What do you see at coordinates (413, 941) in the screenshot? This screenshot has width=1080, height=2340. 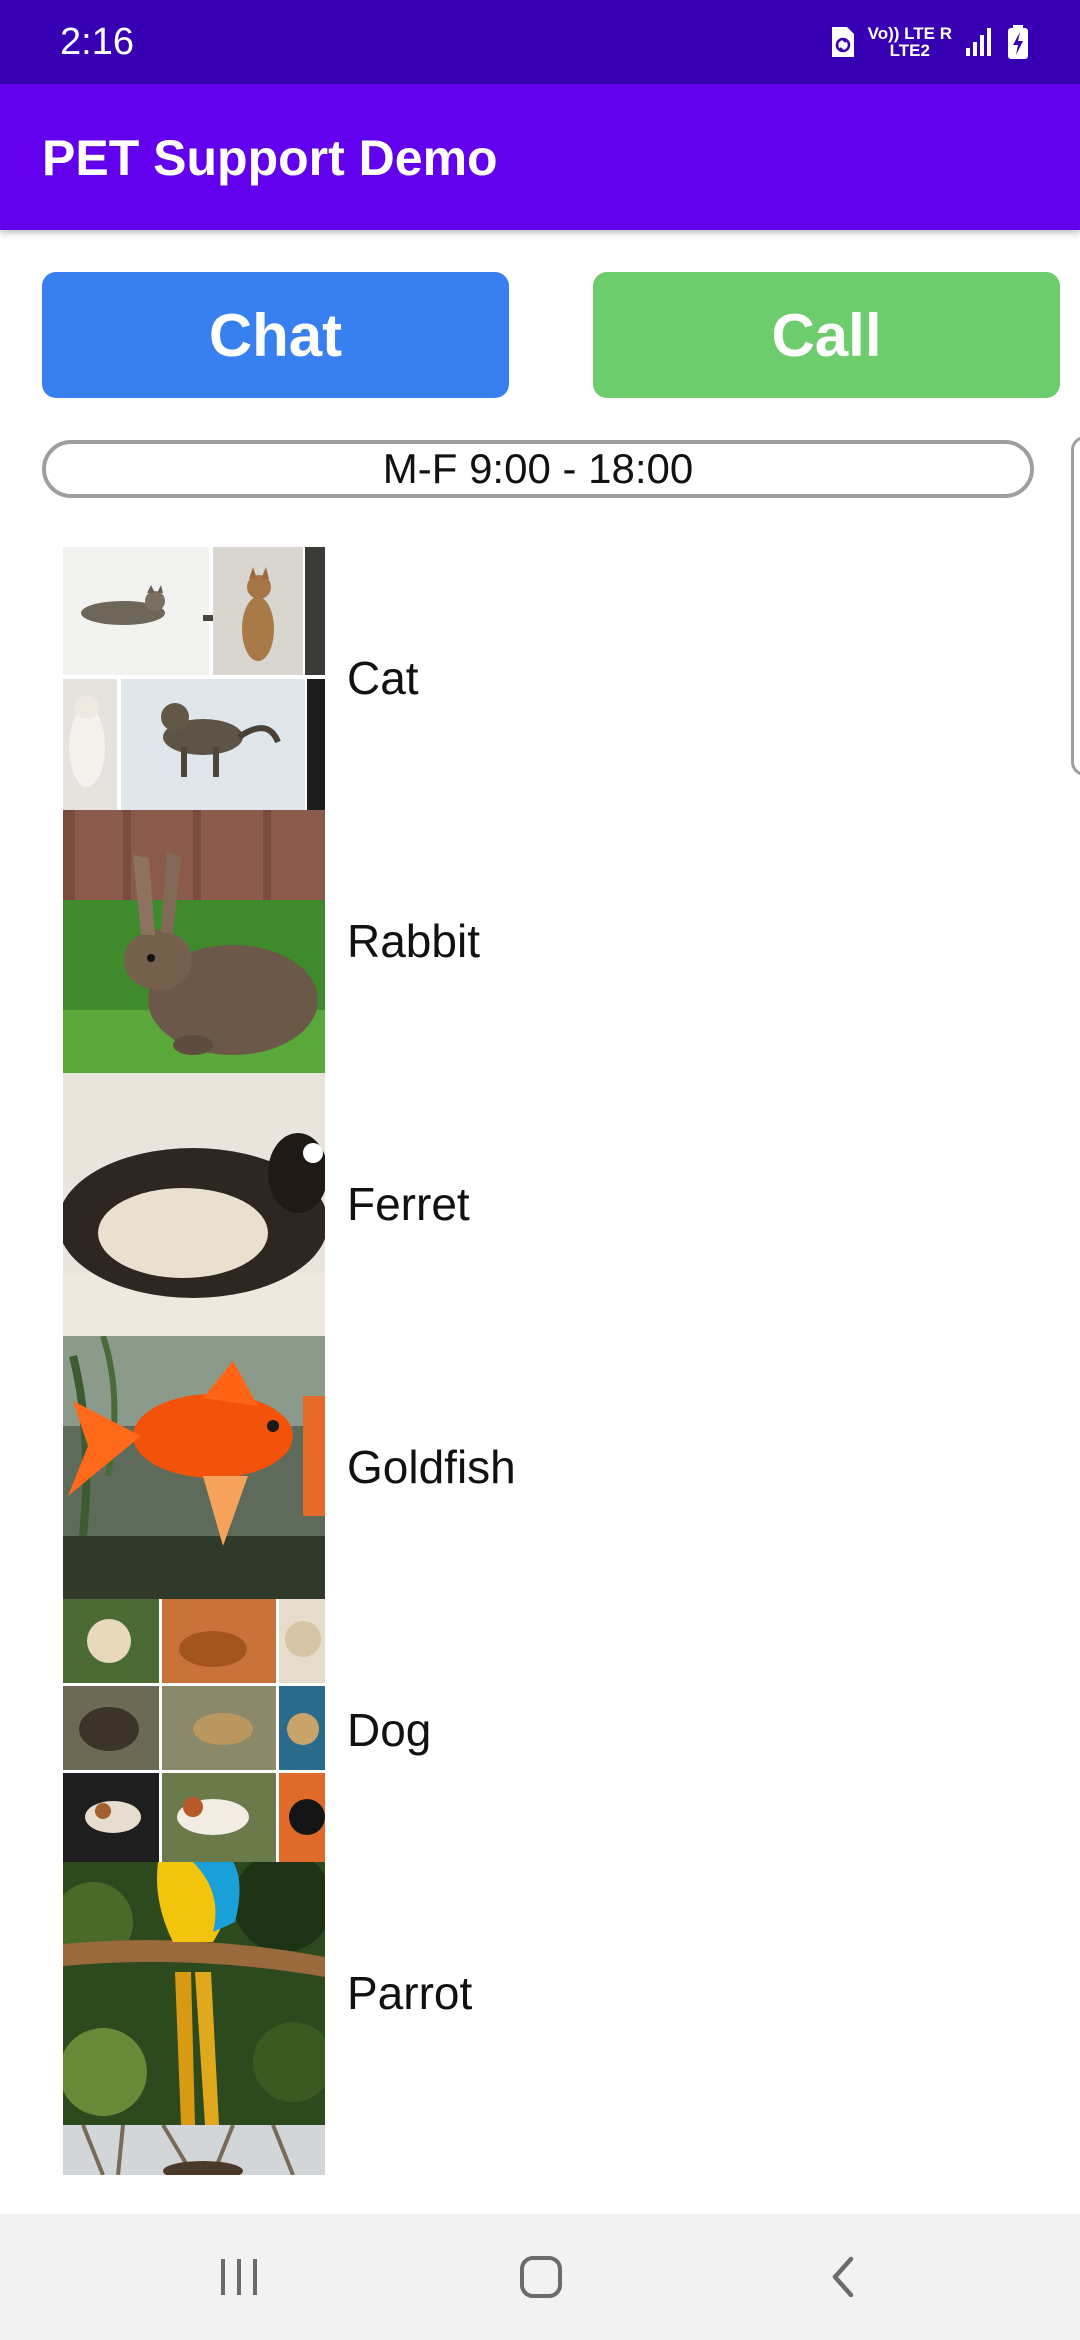 I see `pet-label-rabbit: Rabbit` at bounding box center [413, 941].